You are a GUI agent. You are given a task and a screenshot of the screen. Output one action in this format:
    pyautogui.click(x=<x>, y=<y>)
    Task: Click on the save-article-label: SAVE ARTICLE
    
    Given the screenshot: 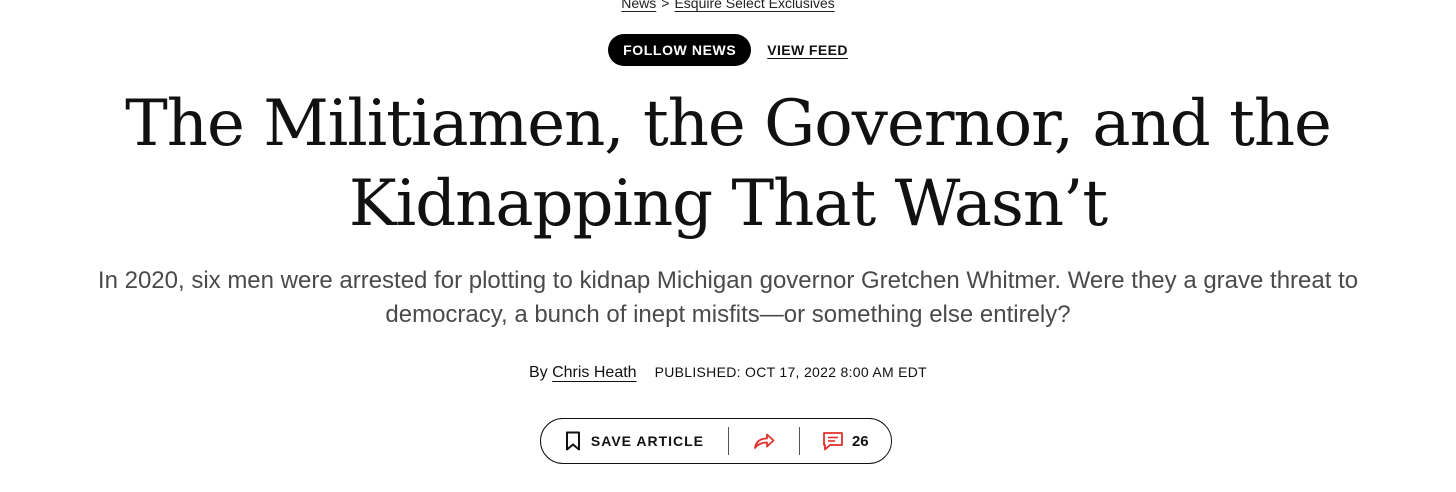 What is the action you would take?
    pyautogui.click(x=647, y=441)
    